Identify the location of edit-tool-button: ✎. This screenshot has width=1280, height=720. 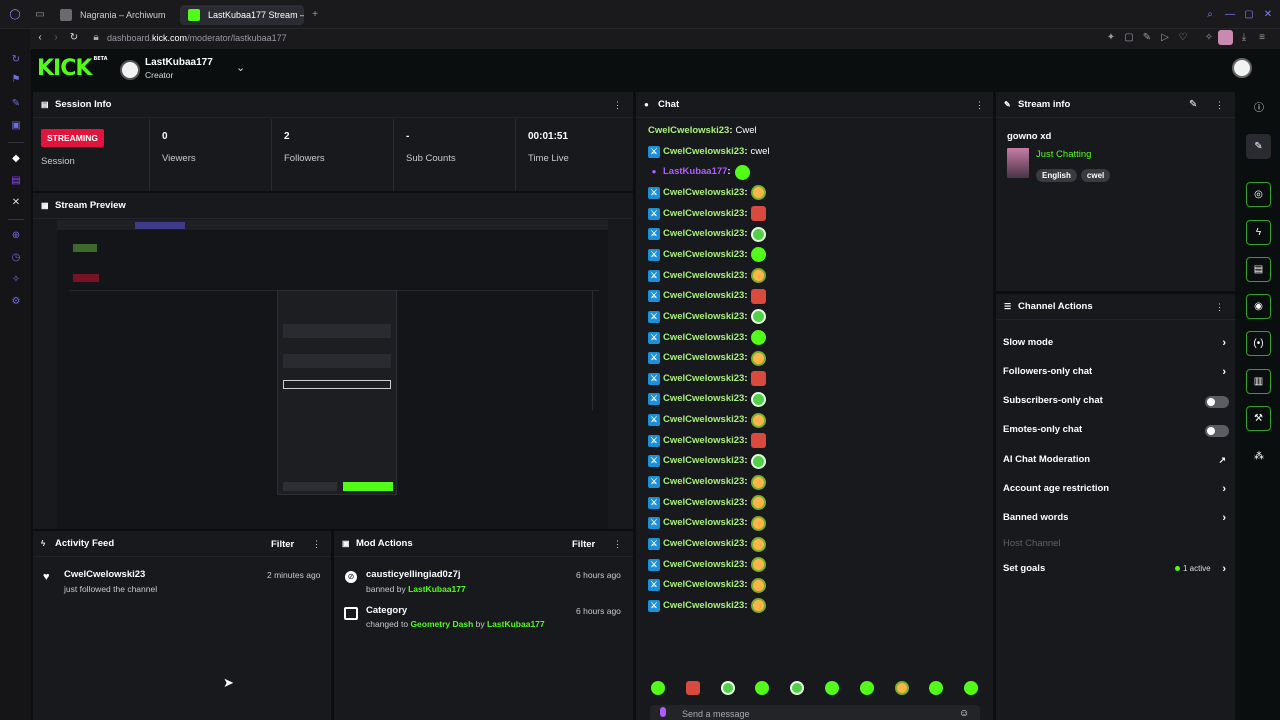
(1258, 146).